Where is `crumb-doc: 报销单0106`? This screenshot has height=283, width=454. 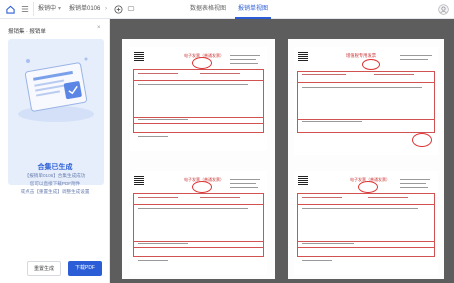
crumb-doc: 报销单0106 is located at coordinates (84, 9).